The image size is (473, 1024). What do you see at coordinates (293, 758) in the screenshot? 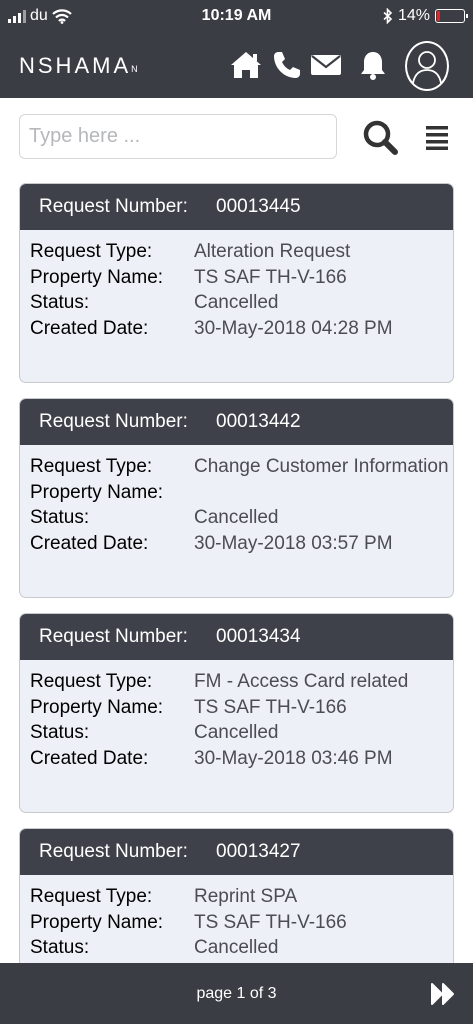
I see `created-date-value: 30-May-2018 03:46 PM` at bounding box center [293, 758].